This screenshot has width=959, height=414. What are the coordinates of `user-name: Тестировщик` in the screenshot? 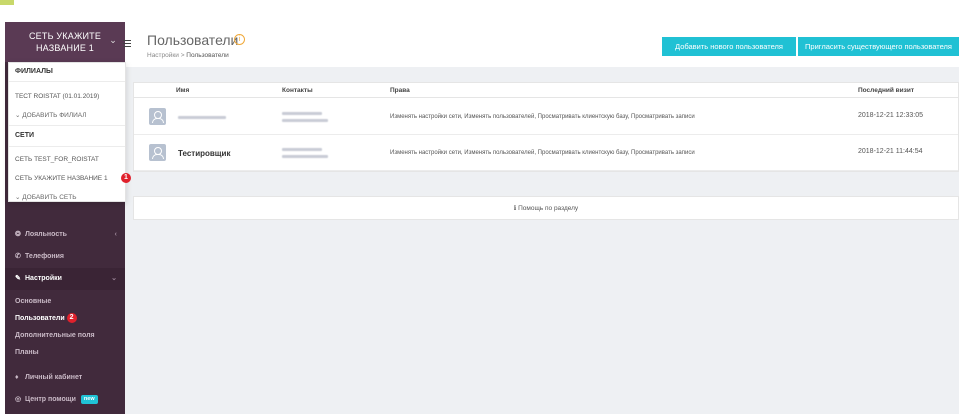 It's located at (204, 153).